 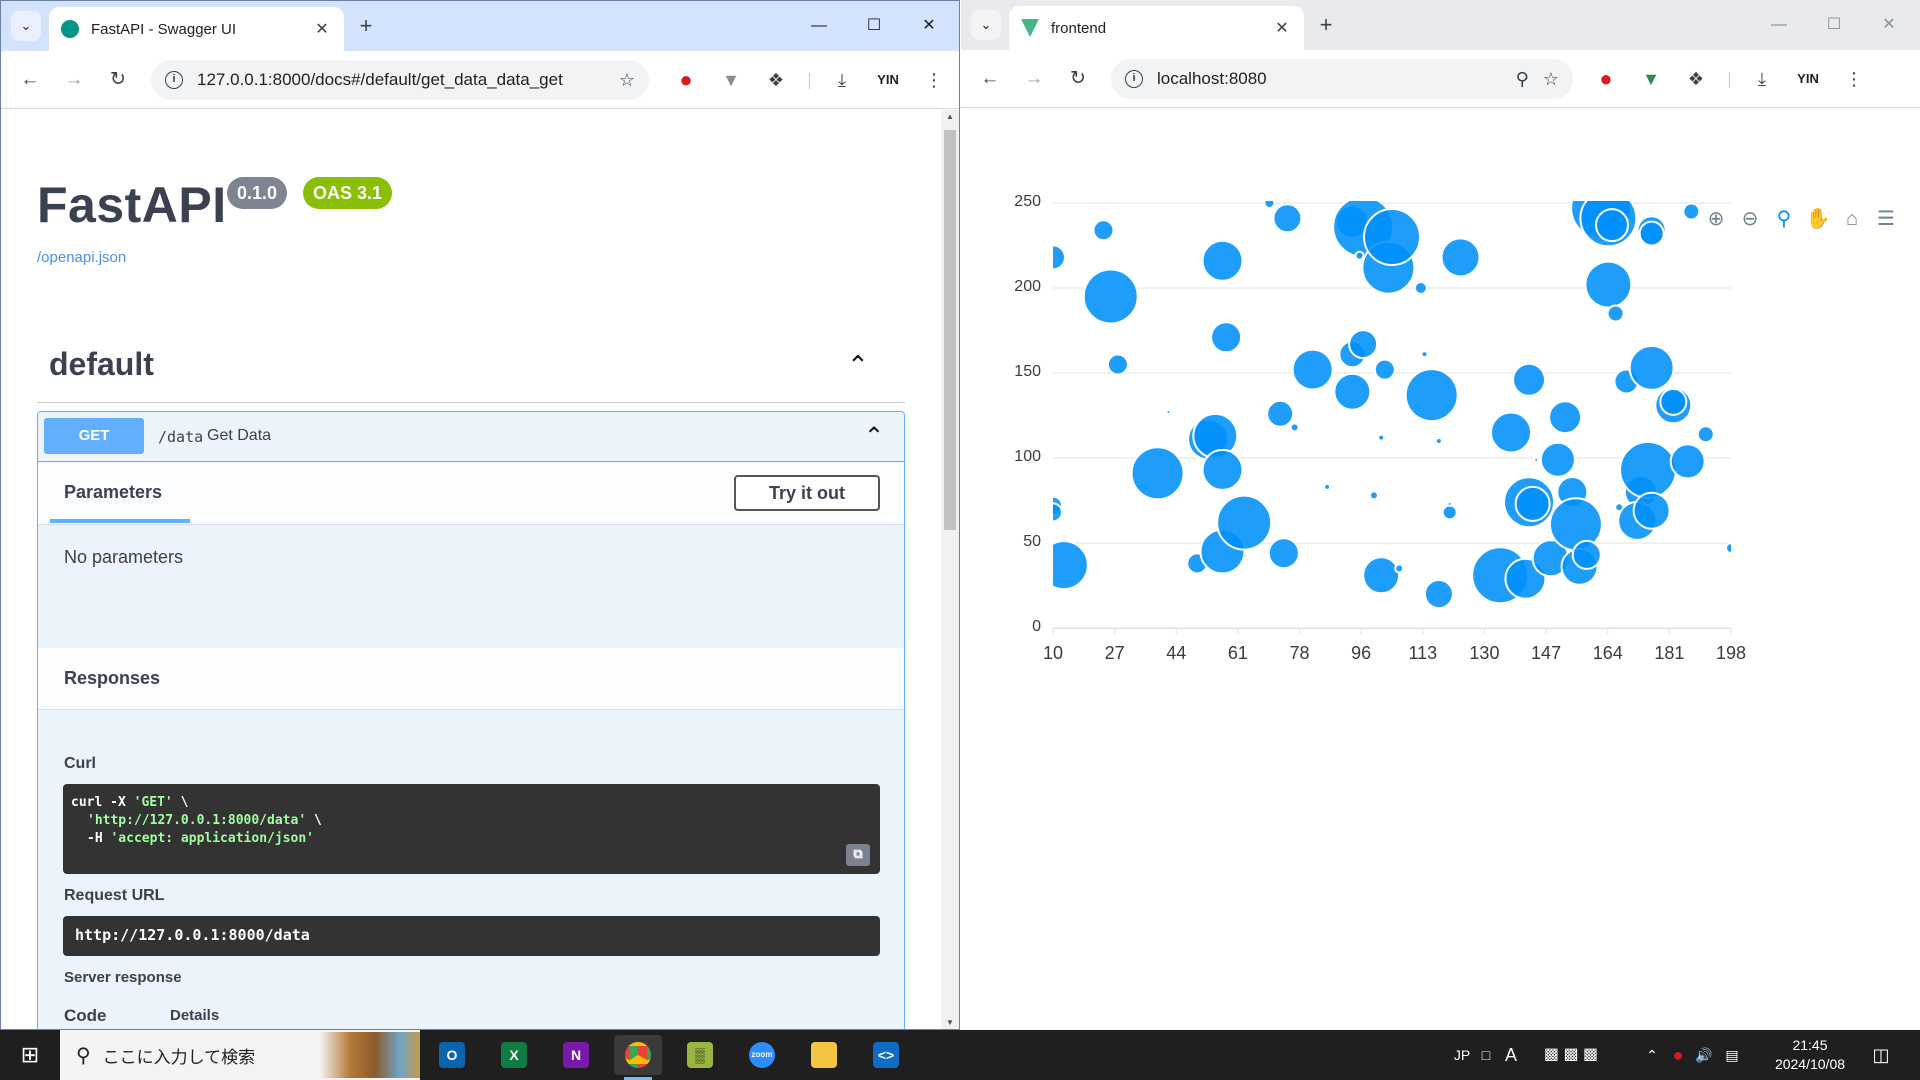 What do you see at coordinates (886, 1055) in the screenshot?
I see `vscode-app-icon: <>` at bounding box center [886, 1055].